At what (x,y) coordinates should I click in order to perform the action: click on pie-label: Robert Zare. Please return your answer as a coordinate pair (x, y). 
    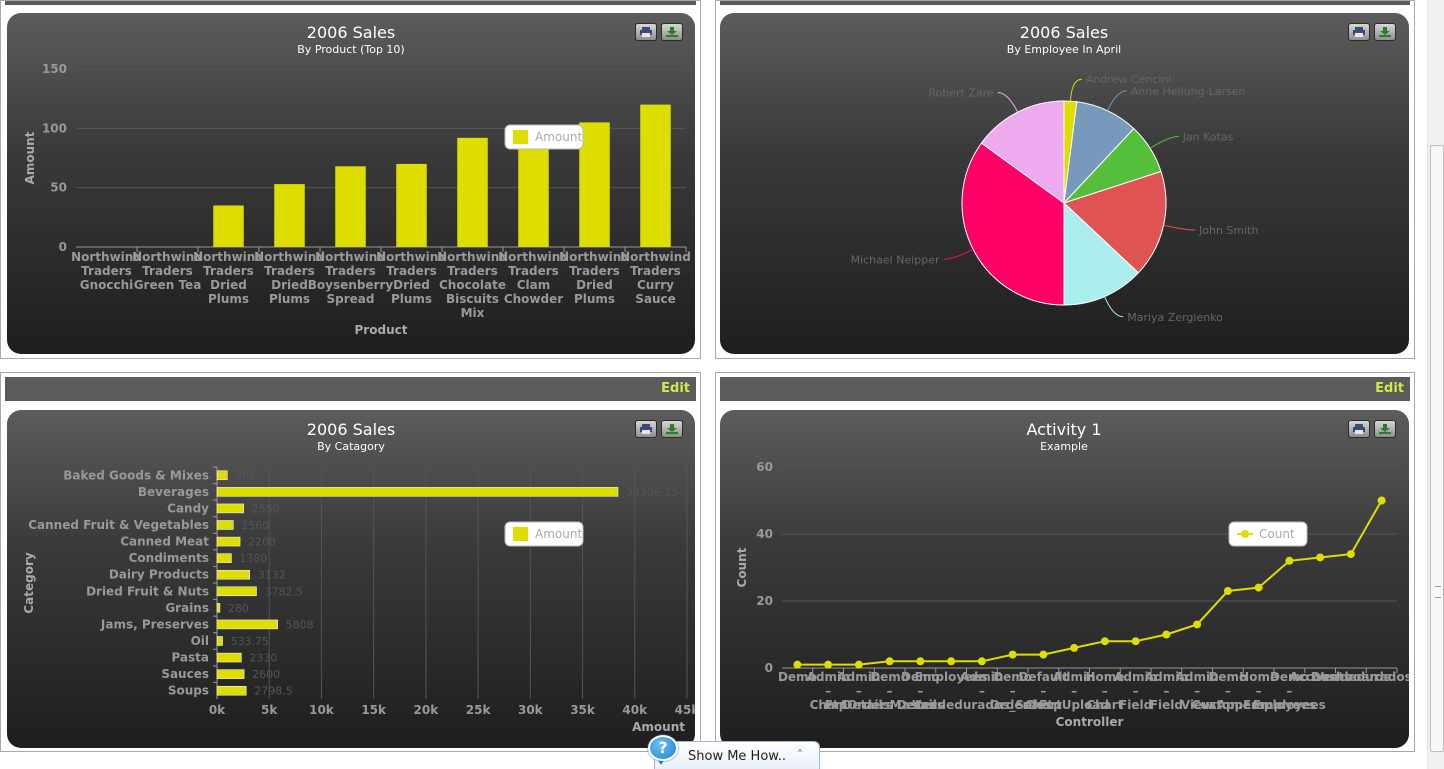
    Looking at the image, I should click on (961, 93).